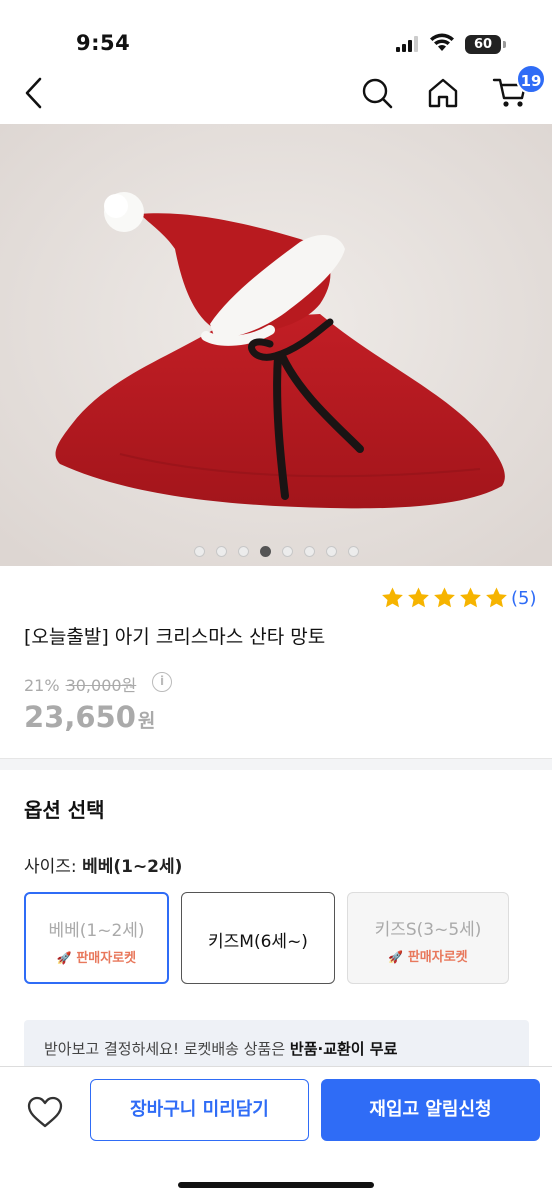 The height and width of the screenshot is (1200, 552). What do you see at coordinates (276, 764) in the screenshot?
I see `section-divider` at bounding box center [276, 764].